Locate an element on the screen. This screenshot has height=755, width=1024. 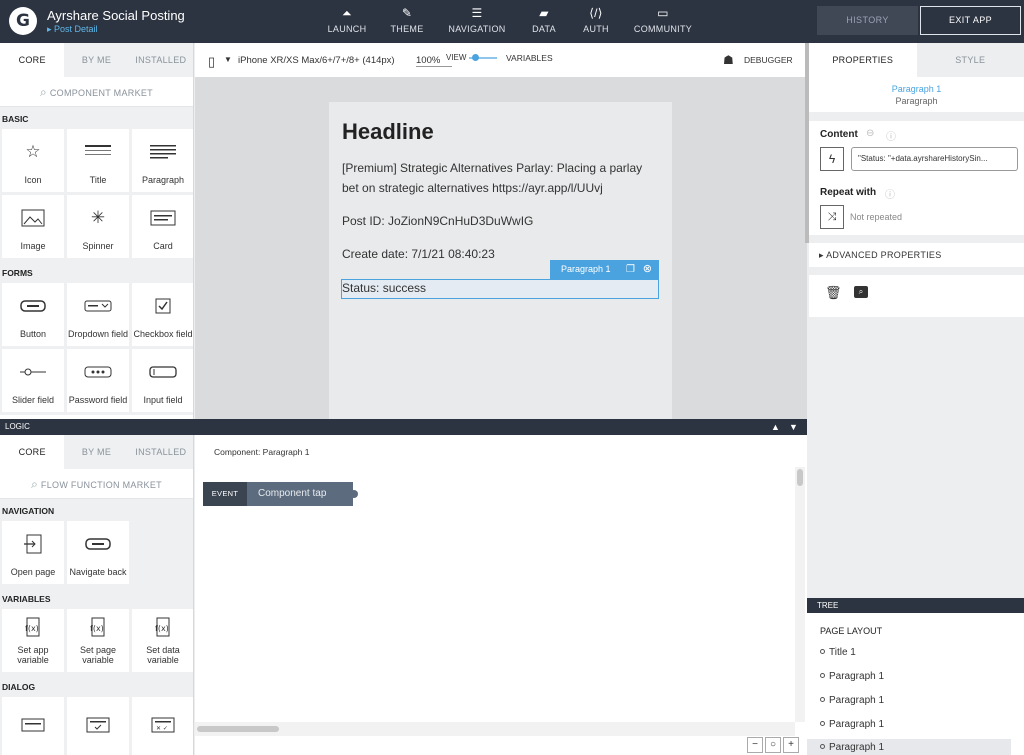
zoom-in-button: + is located at coordinates (791, 745).